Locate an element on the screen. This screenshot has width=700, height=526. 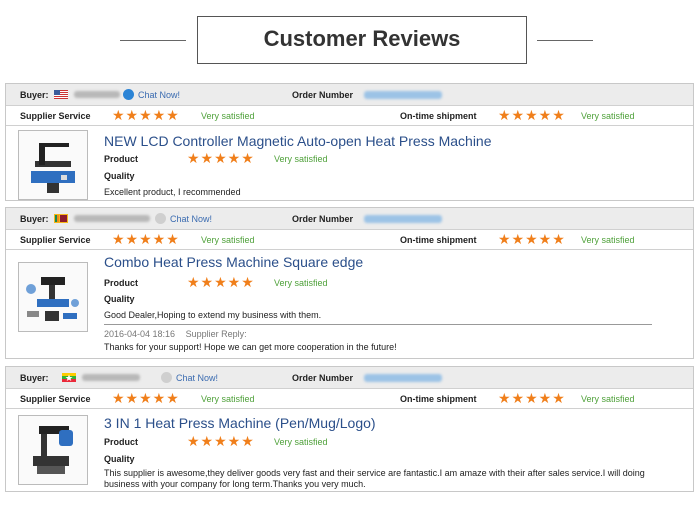
product-title: Combo Heat Press Machine Square edge is located at coordinates (233, 262).